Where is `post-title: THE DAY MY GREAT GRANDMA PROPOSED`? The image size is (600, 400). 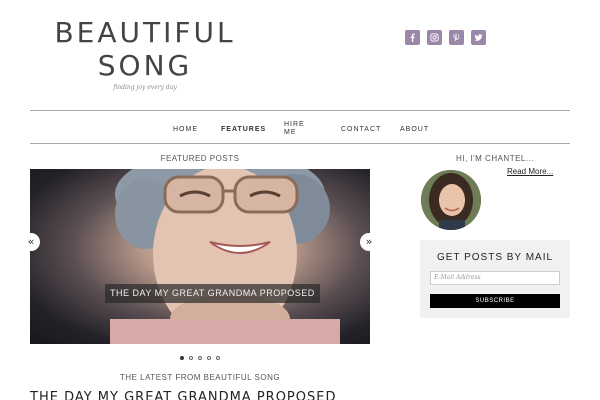
post-title: THE DAY MY GREAT GRANDMA PROPOSED is located at coordinates (183, 395).